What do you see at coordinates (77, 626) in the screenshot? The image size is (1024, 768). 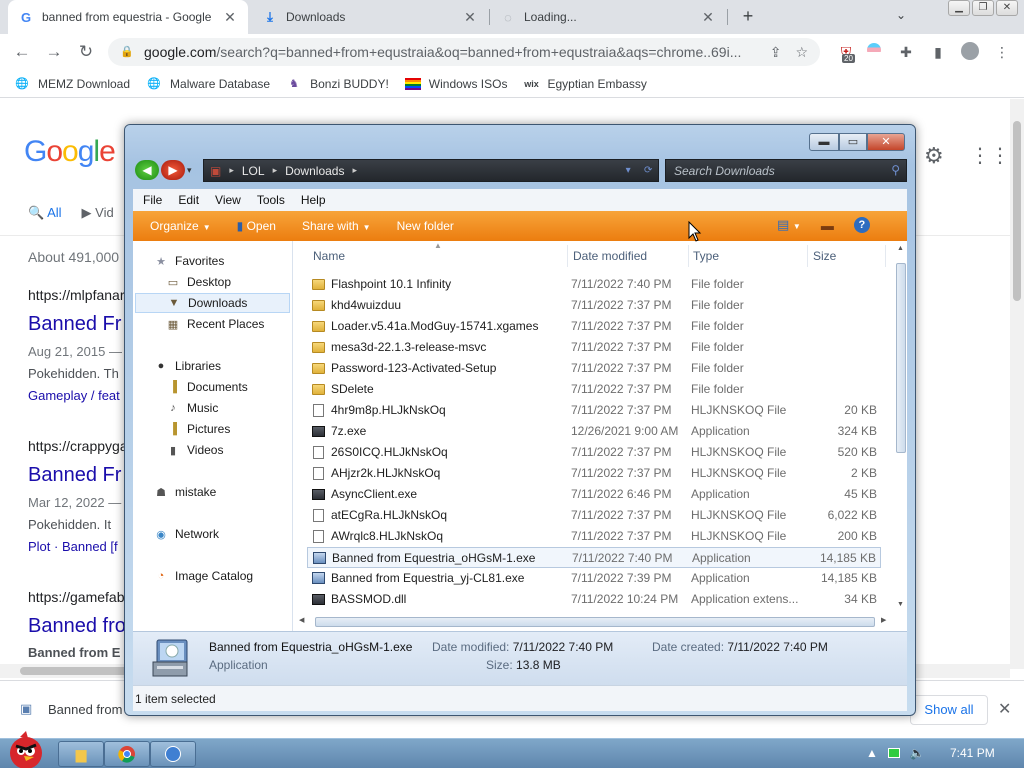 I see `result-title: Banned fro` at bounding box center [77, 626].